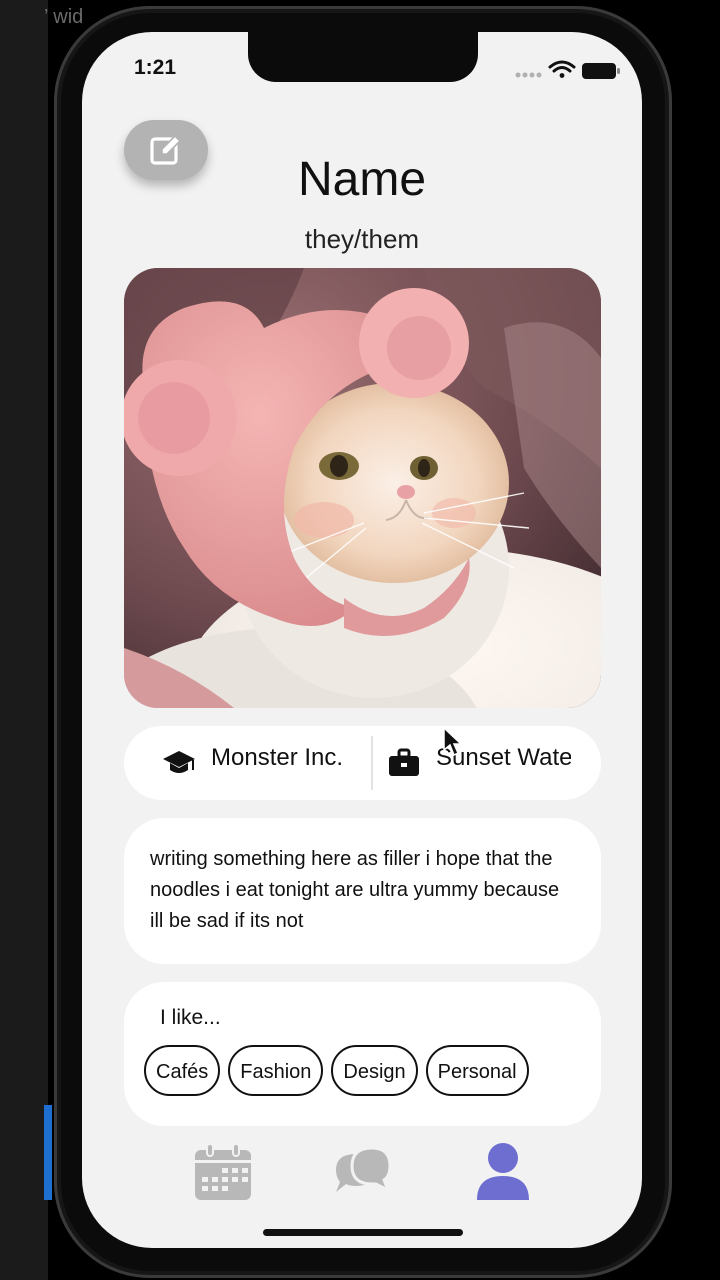 The height and width of the screenshot is (1280, 720). What do you see at coordinates (363, 57) in the screenshot?
I see `notch` at bounding box center [363, 57].